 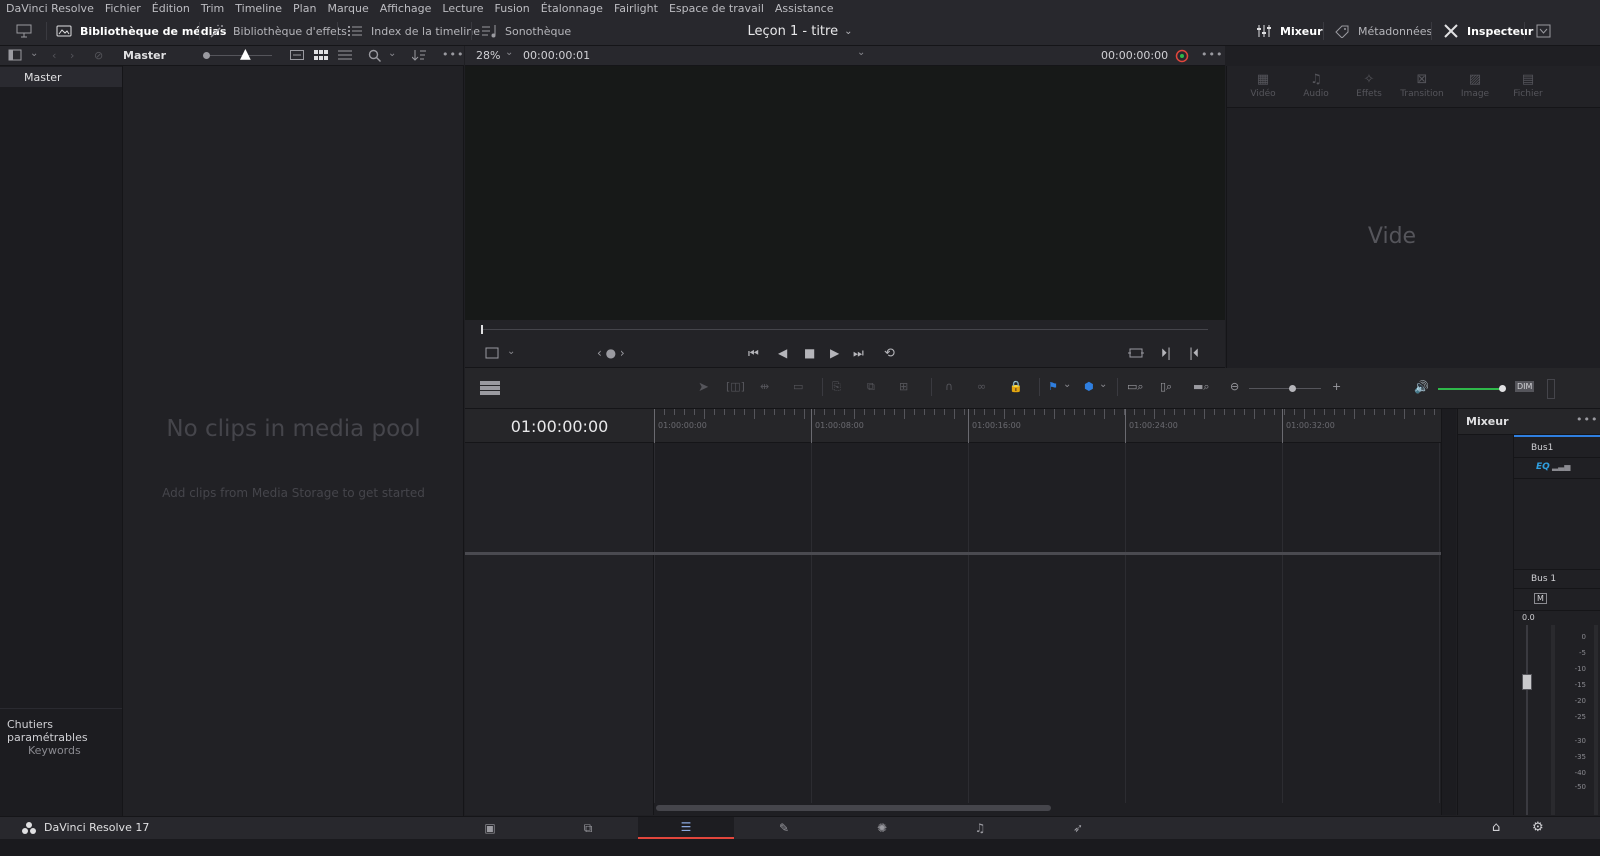 What do you see at coordinates (1369, 87) in the screenshot?
I see `inspector-tab-2: ✧ Effets` at bounding box center [1369, 87].